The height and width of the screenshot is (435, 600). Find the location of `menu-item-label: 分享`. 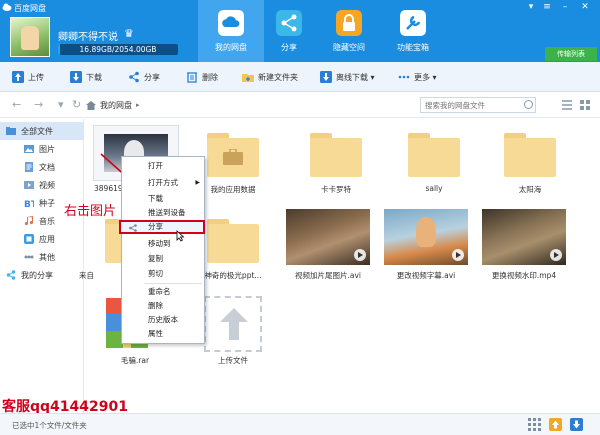

menu-item-label: 分享 is located at coordinates (155, 226).